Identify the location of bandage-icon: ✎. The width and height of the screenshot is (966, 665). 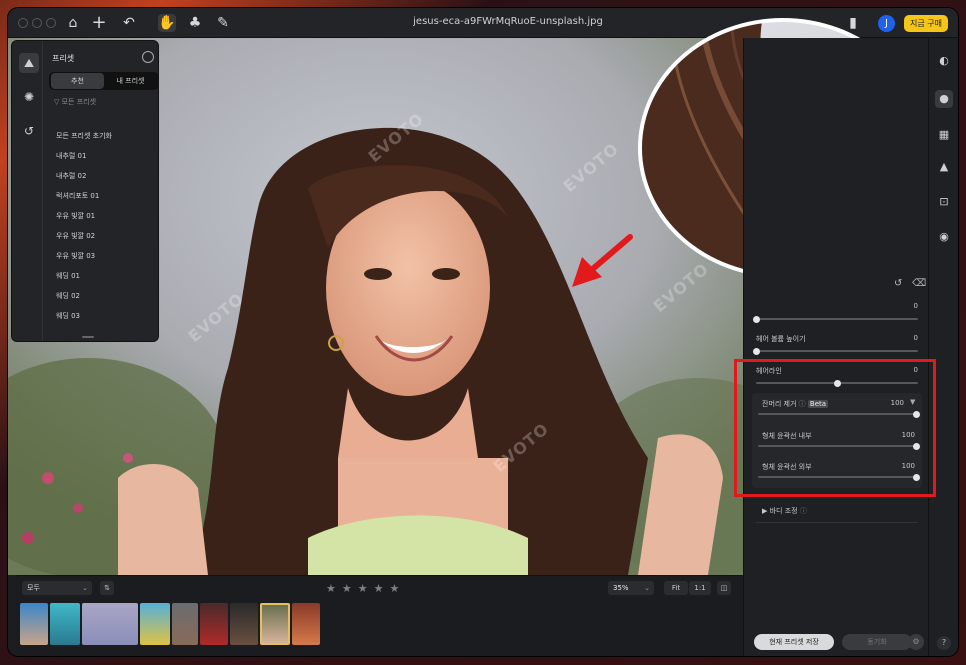
(223, 23).